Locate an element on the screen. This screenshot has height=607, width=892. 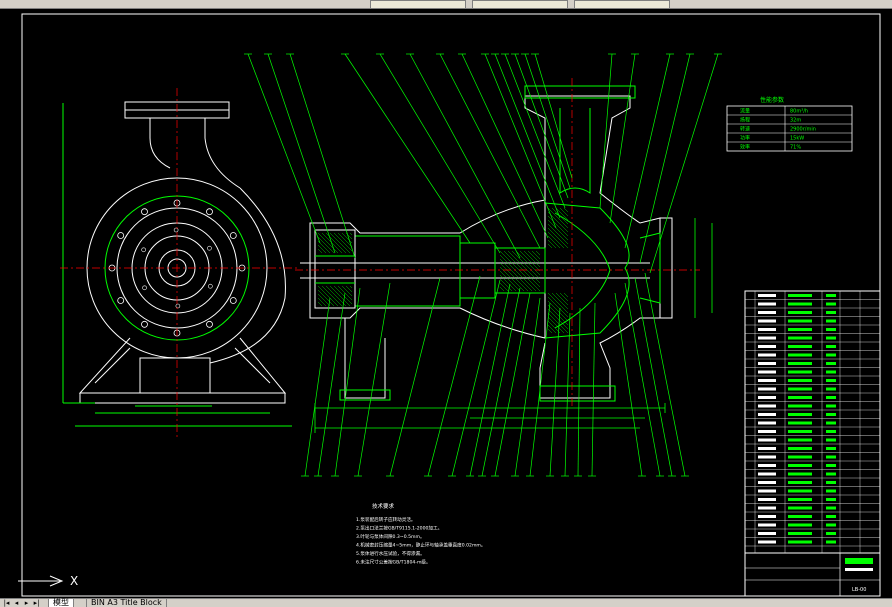
perf-value: 71% is located at coordinates (795, 148).